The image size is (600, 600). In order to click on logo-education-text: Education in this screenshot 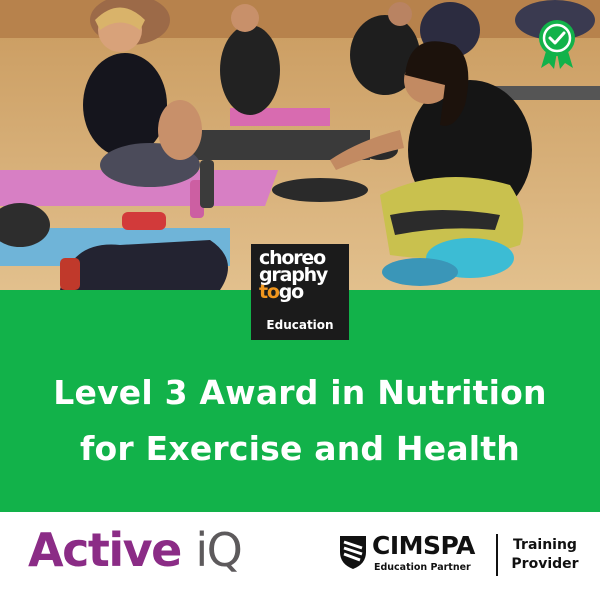, I will do `click(300, 325)`.